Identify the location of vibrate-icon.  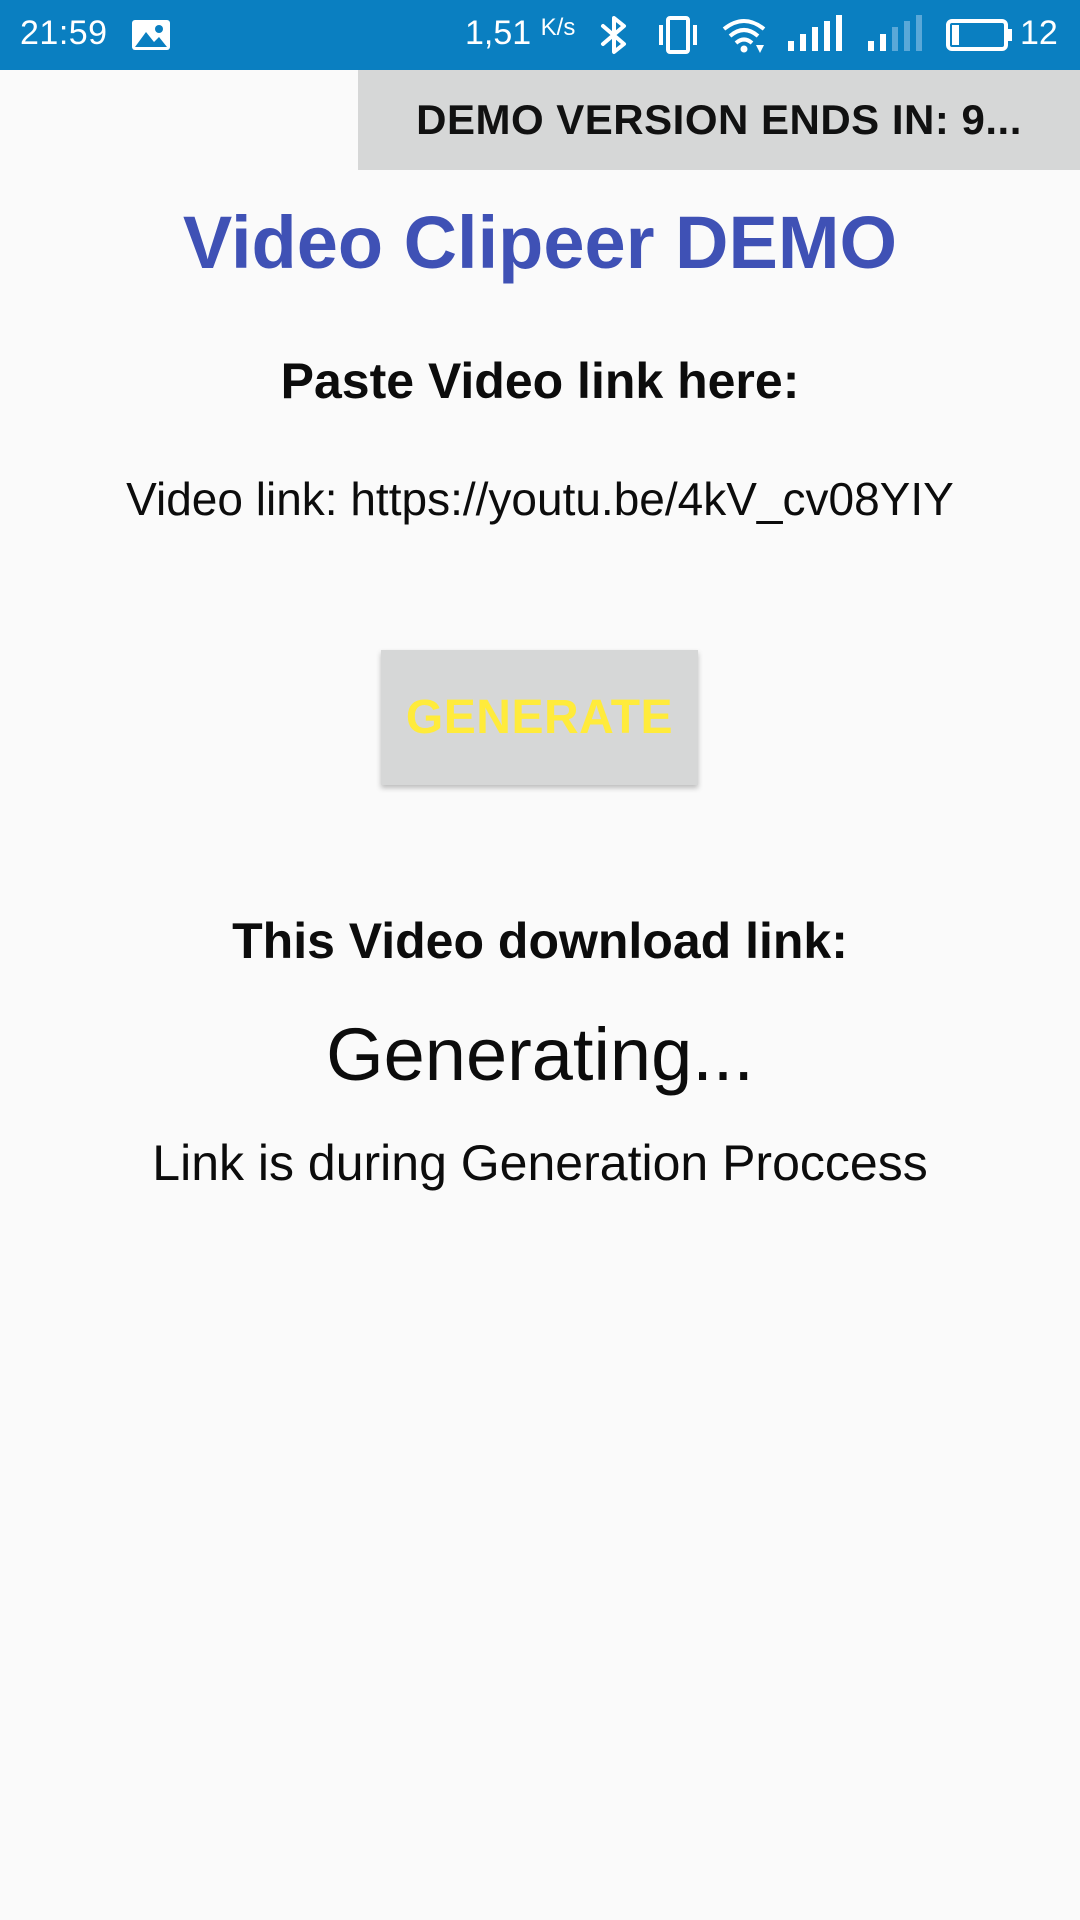
(678, 35).